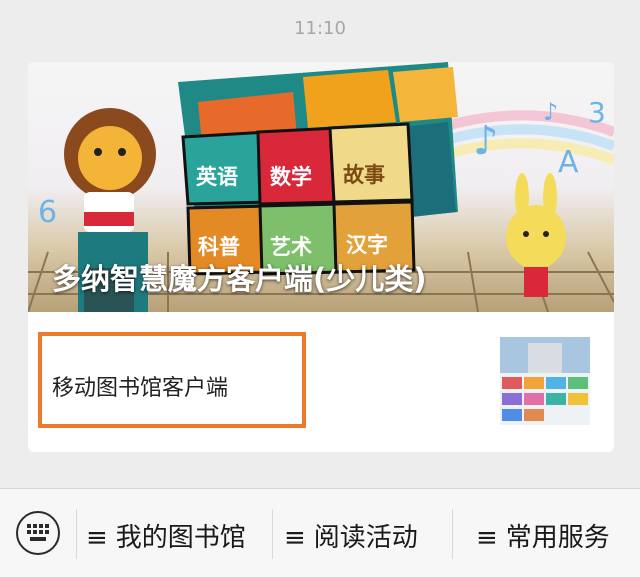  What do you see at coordinates (47, 212) in the screenshot?
I see `svg-text: 6` at bounding box center [47, 212].